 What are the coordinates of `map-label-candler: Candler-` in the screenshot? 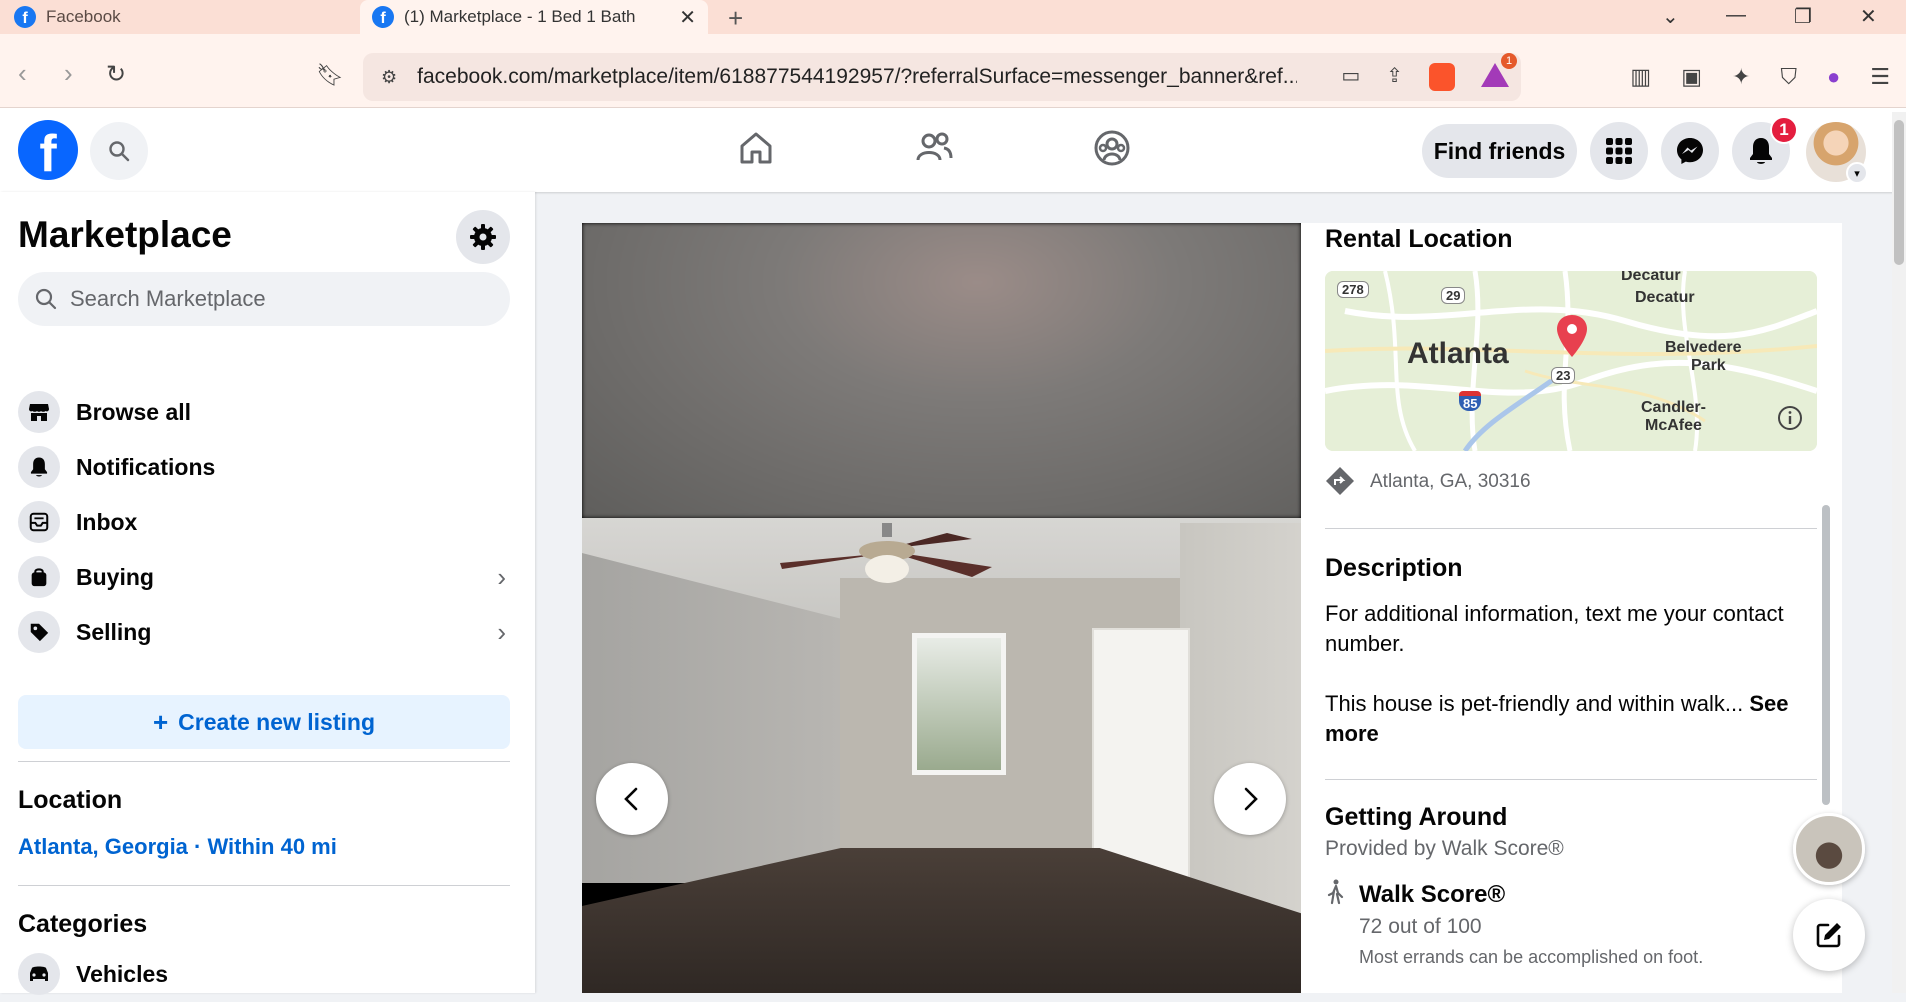 It's located at (1673, 407).